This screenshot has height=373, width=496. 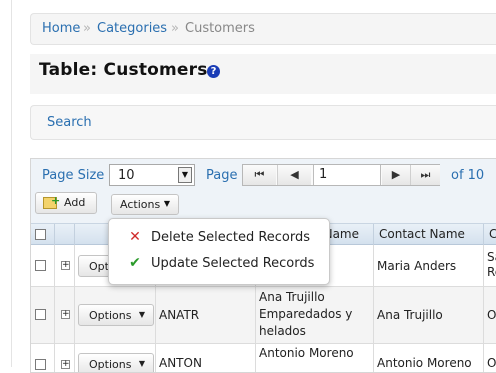 I want to click on search-link: Search, so click(x=69, y=122).